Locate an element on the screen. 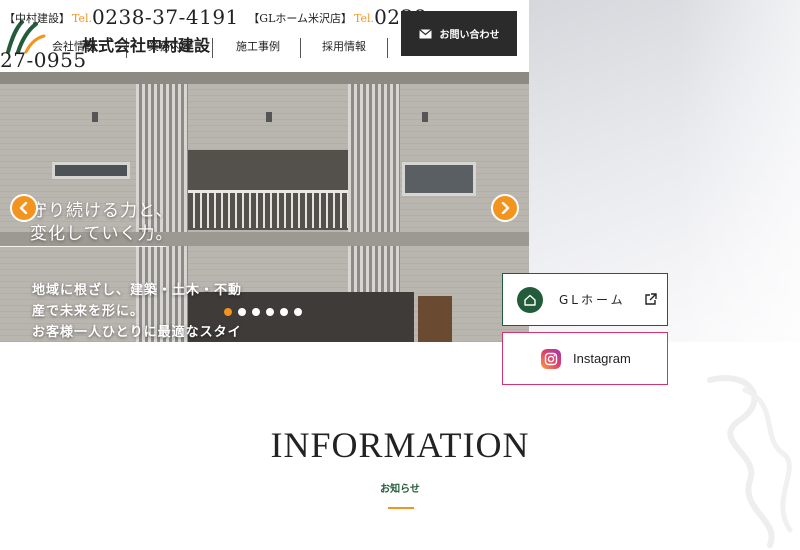 Image resolution: width=800 pixels, height=550 pixels. hero-subcopy: 地域に根ざし、建築・土木・不動 産で未来を形に。 お客様一人ひとりに最適なスタイ is located at coordinates (137, 311).